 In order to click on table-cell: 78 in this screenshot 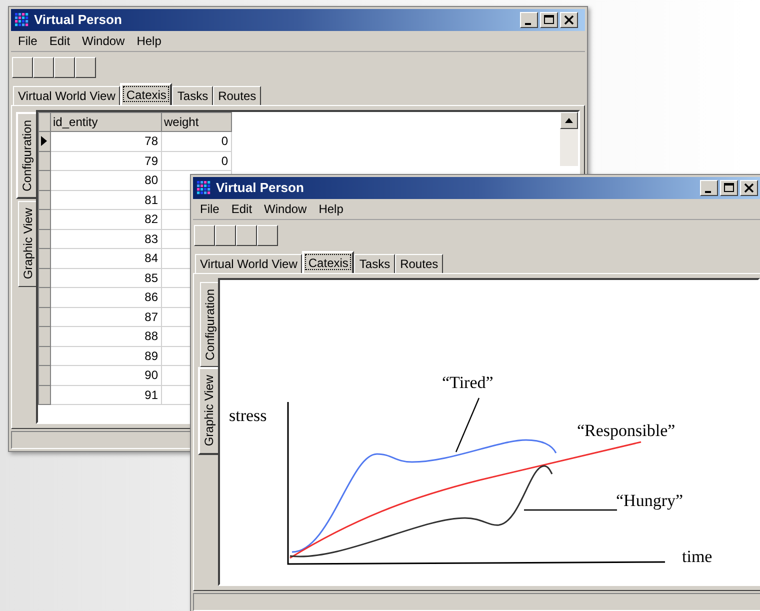, I will do `click(106, 141)`.